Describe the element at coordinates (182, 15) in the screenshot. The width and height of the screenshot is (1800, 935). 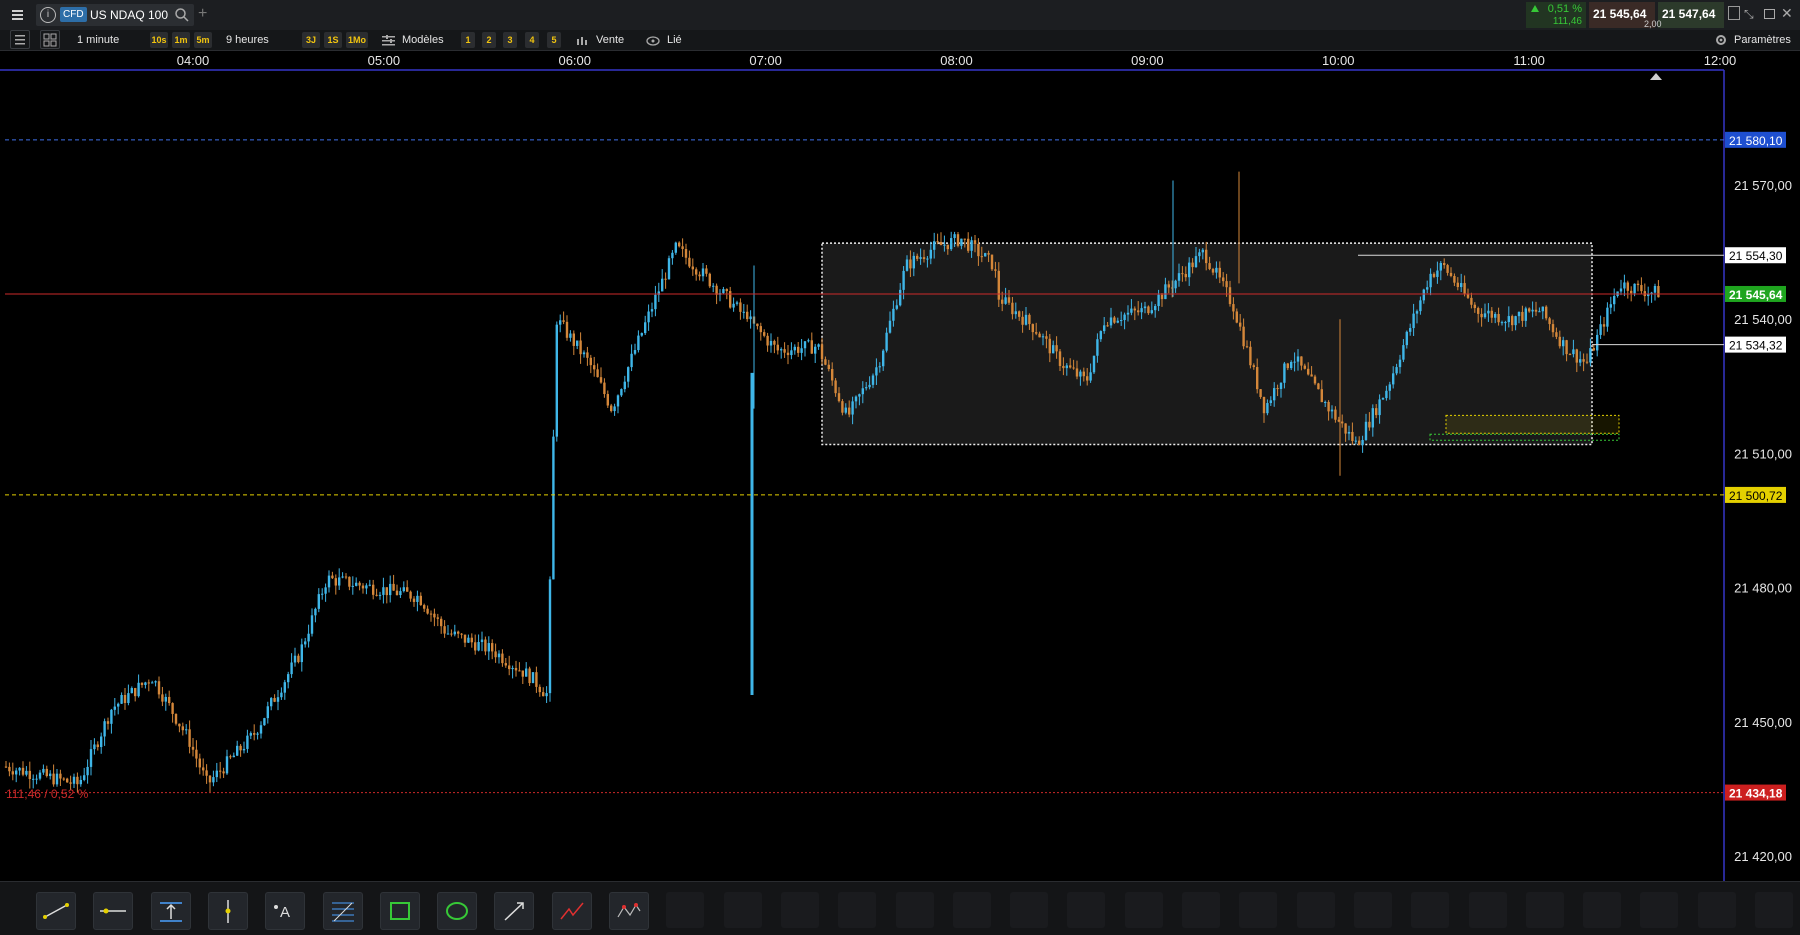
I see `search-icon` at that location.